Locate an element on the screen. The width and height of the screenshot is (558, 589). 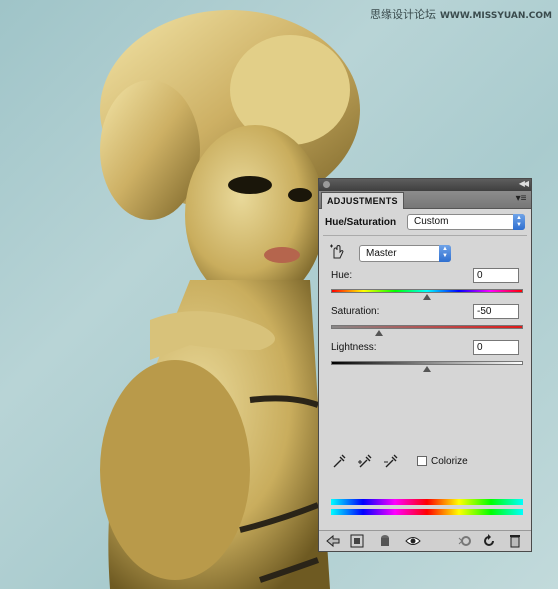
saturation-input: -50 is located at coordinates (496, 311).